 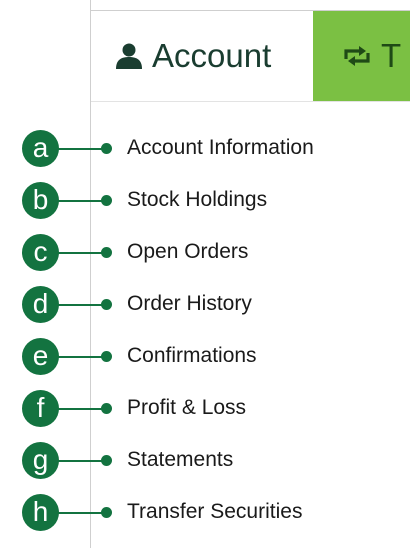 I want to click on callout-badge: g, so click(x=40, y=460).